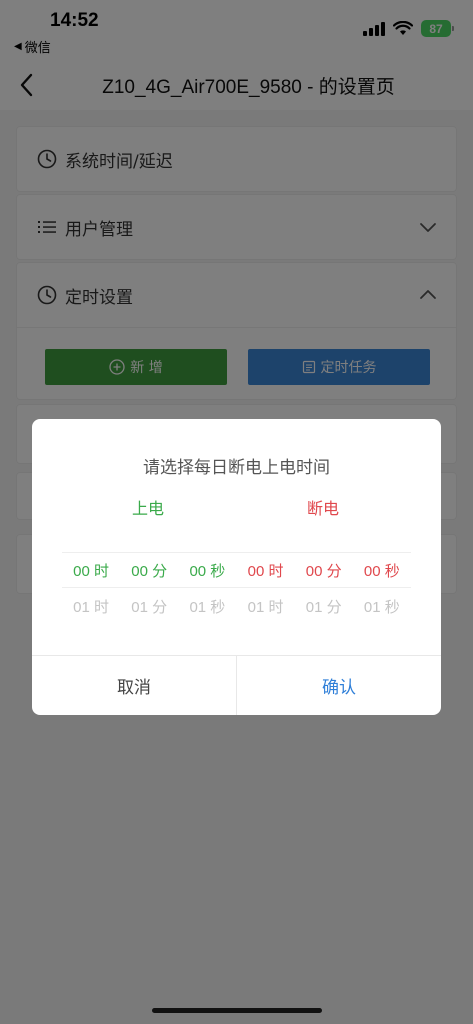 The height and width of the screenshot is (1024, 473). I want to click on cancel-button: 取消, so click(134, 685).